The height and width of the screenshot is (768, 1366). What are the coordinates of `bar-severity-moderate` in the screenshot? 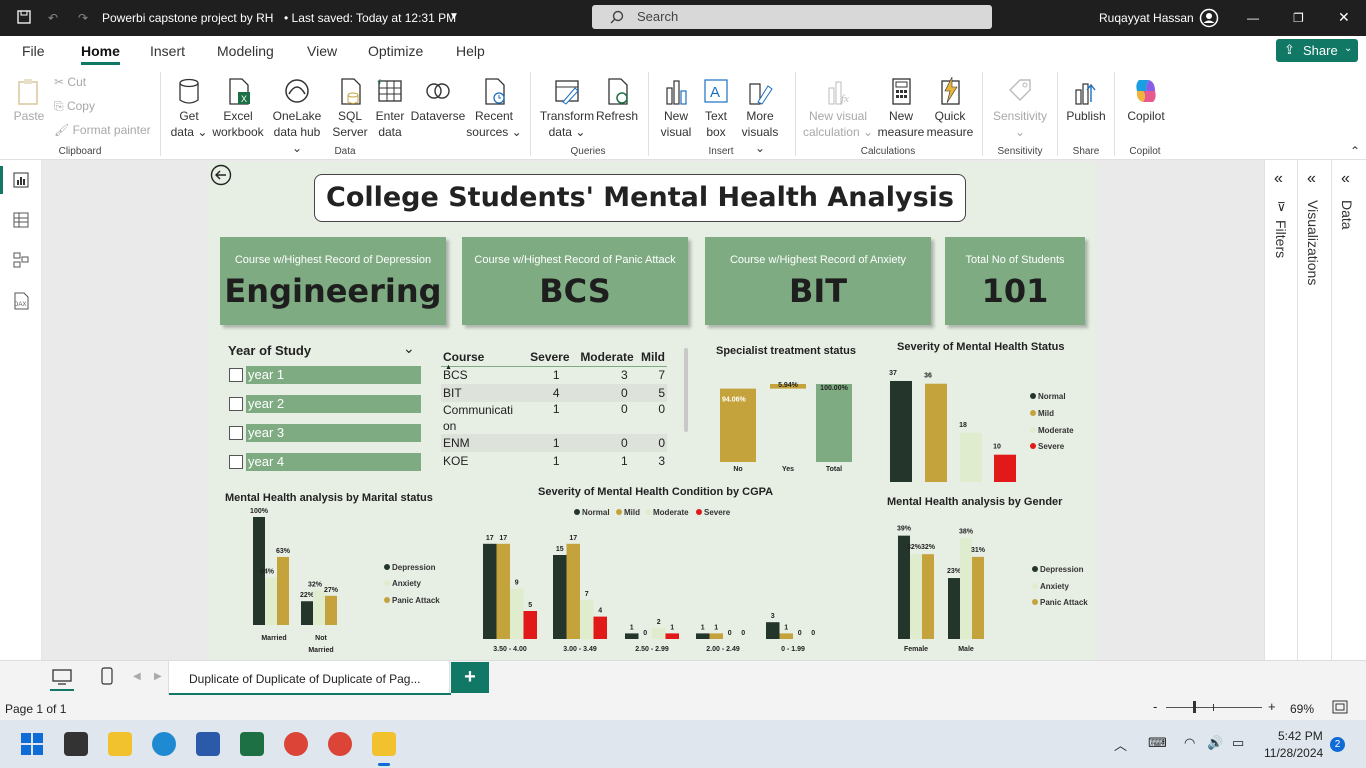 It's located at (971, 457).